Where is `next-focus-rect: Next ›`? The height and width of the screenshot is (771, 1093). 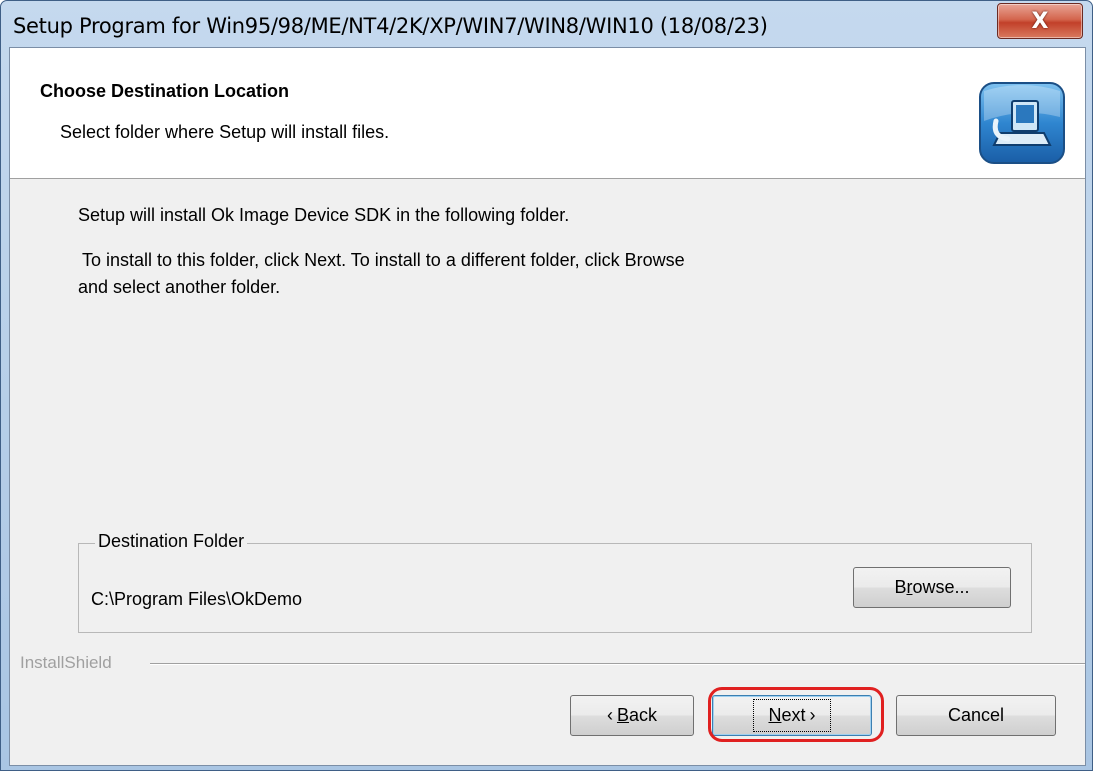
next-focus-rect: Next › is located at coordinates (792, 715).